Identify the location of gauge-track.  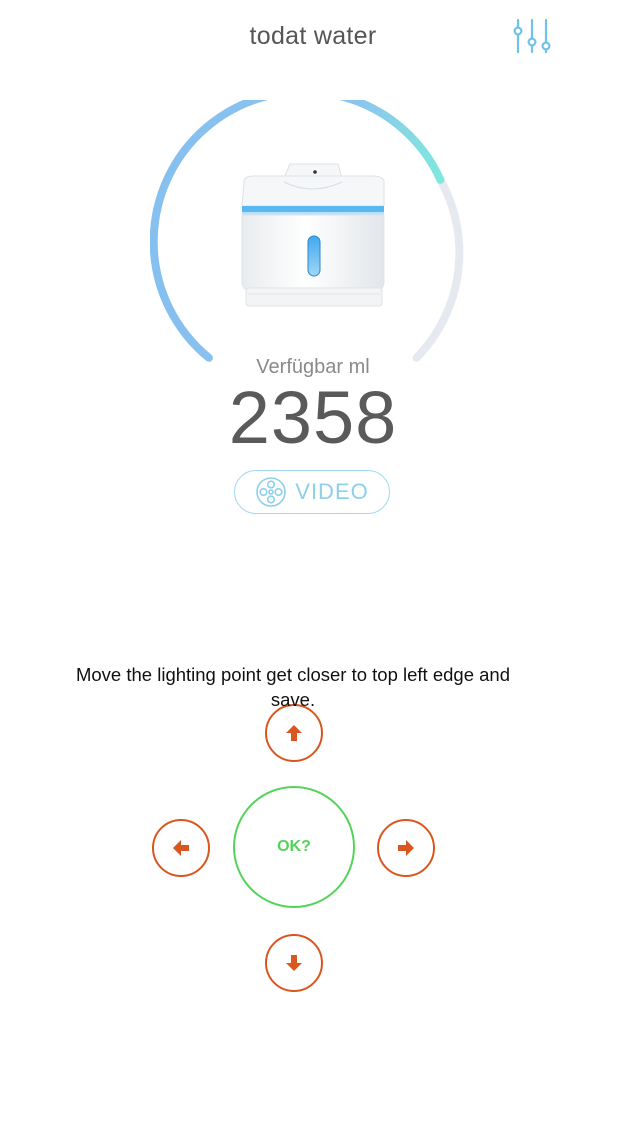
(438, 268).